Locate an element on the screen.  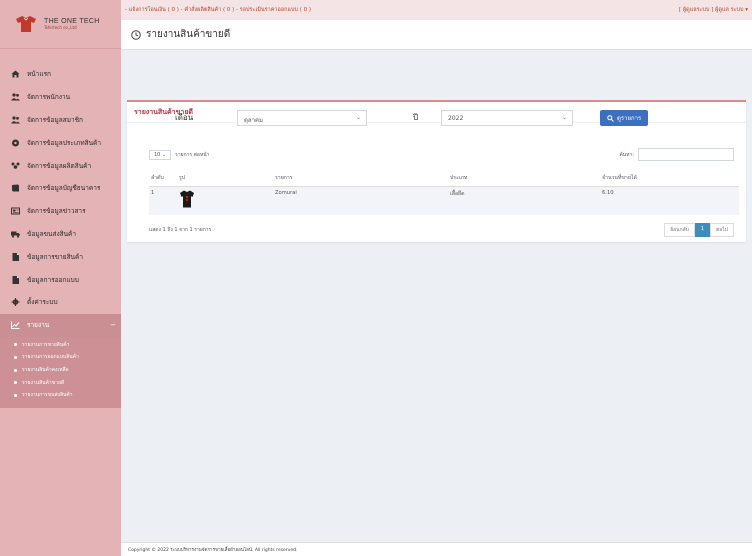
cell-type: เสื้อยืด is located at coordinates (457, 194).